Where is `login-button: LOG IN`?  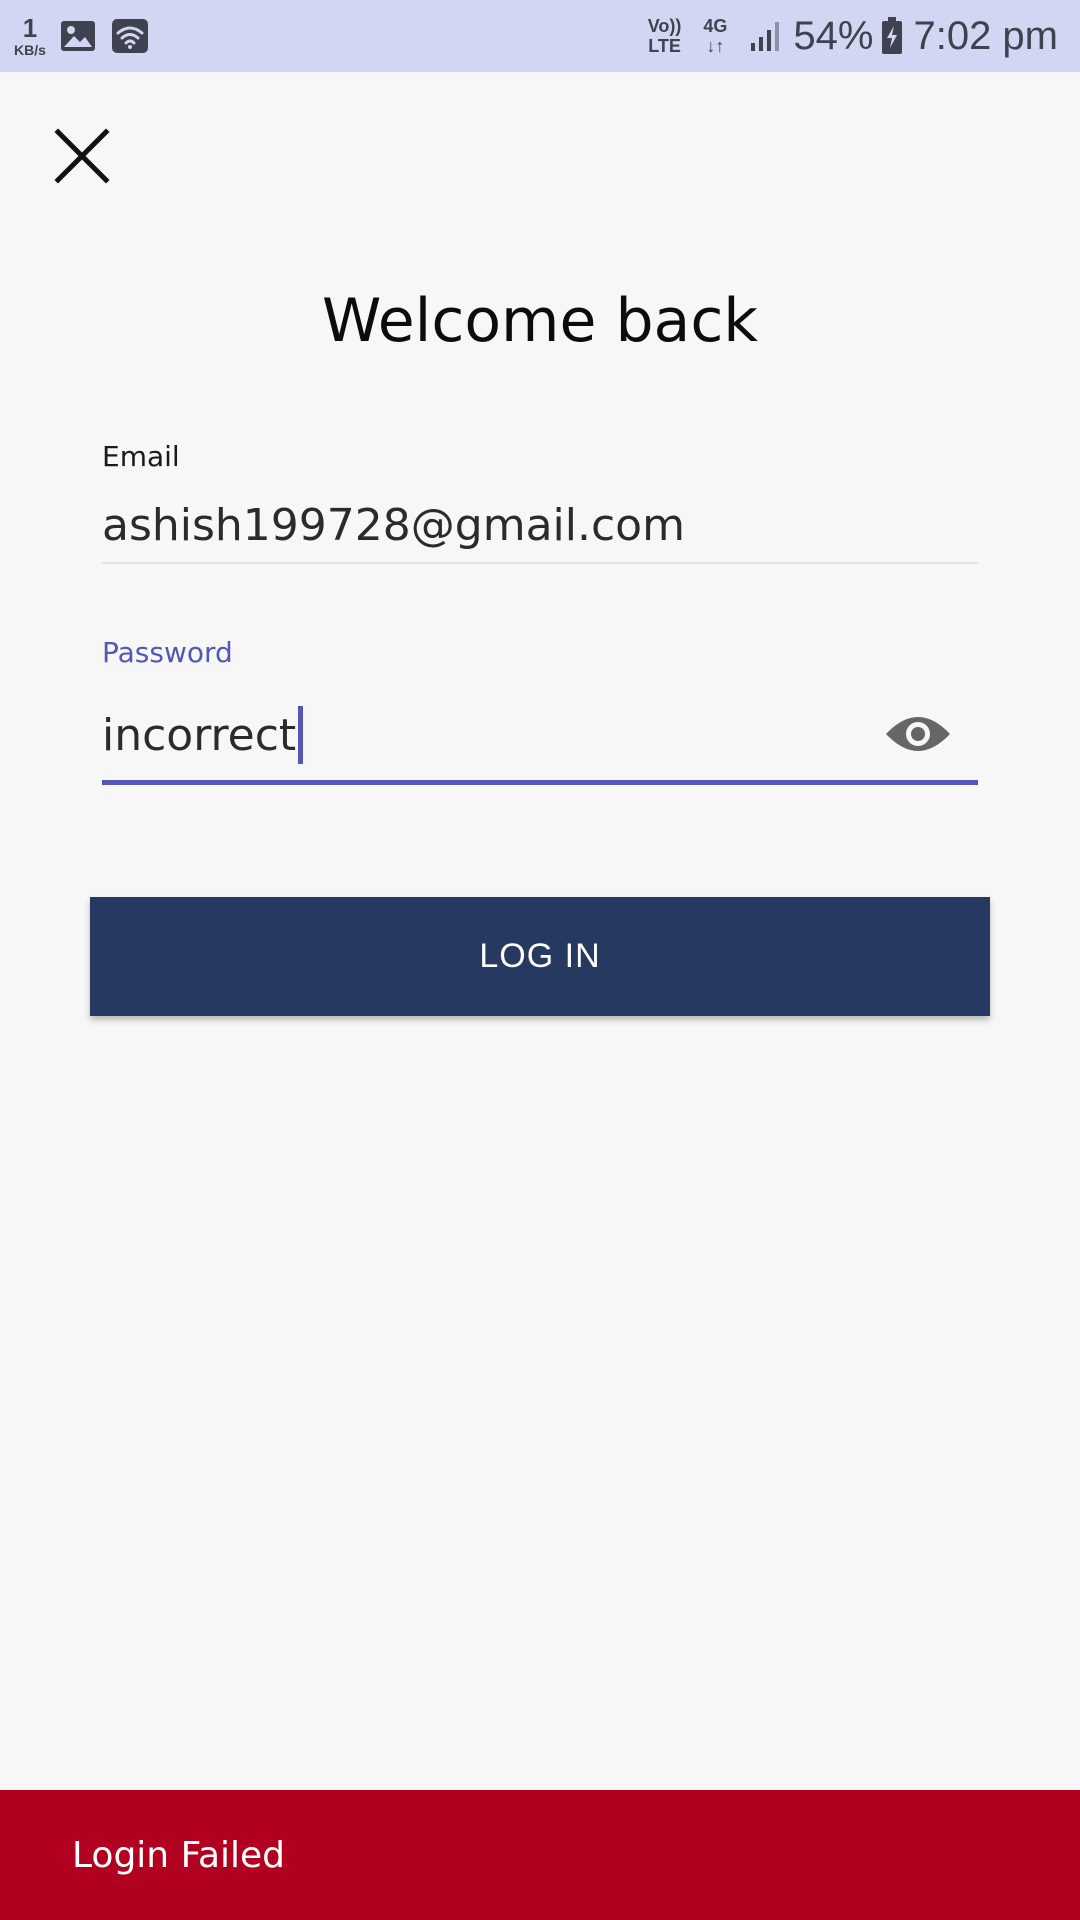
login-button: LOG IN is located at coordinates (540, 956).